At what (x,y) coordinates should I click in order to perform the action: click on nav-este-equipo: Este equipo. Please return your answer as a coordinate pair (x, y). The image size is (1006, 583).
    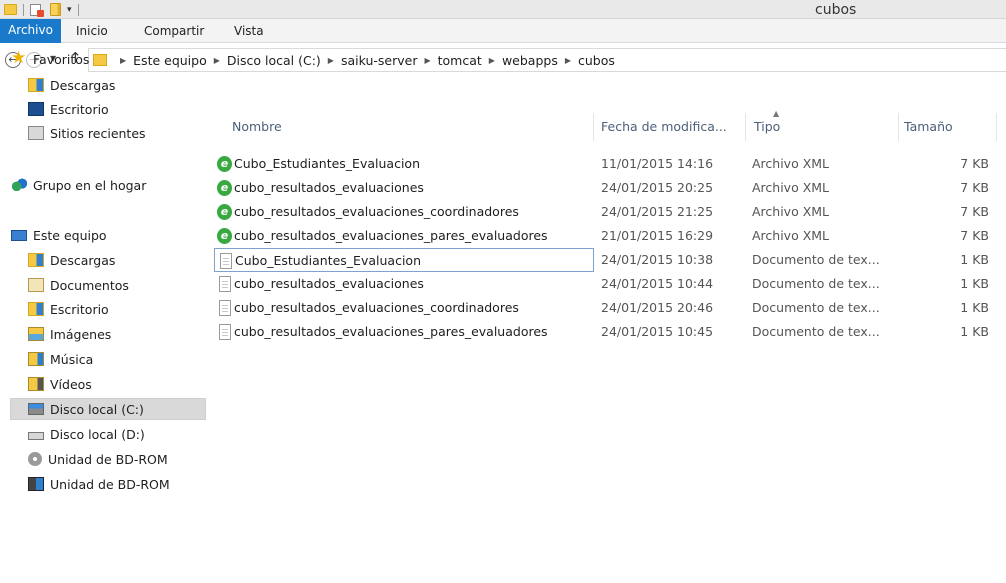
    Looking at the image, I should click on (59, 235).